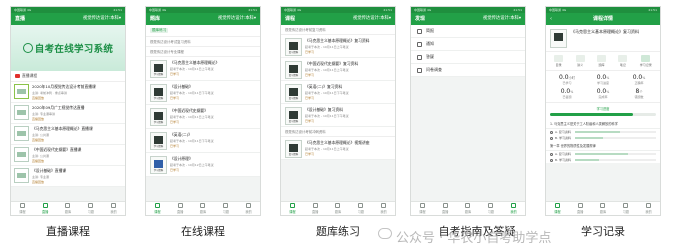  I want to click on function-3: 笔记, so click(623, 61).